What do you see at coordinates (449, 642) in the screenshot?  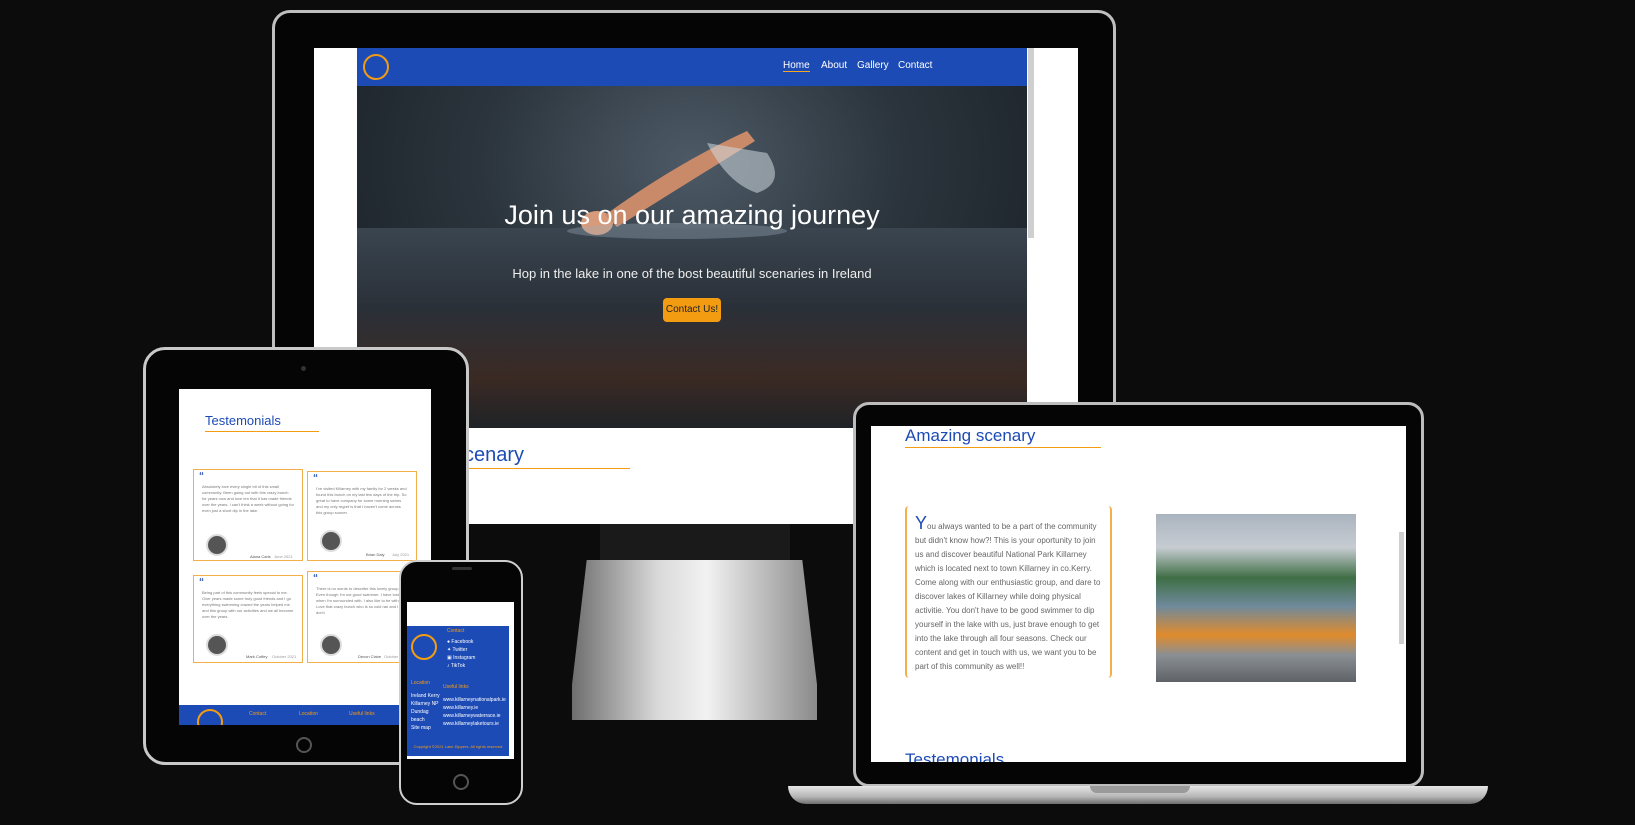 I see `facebook-icon: ●` at bounding box center [449, 642].